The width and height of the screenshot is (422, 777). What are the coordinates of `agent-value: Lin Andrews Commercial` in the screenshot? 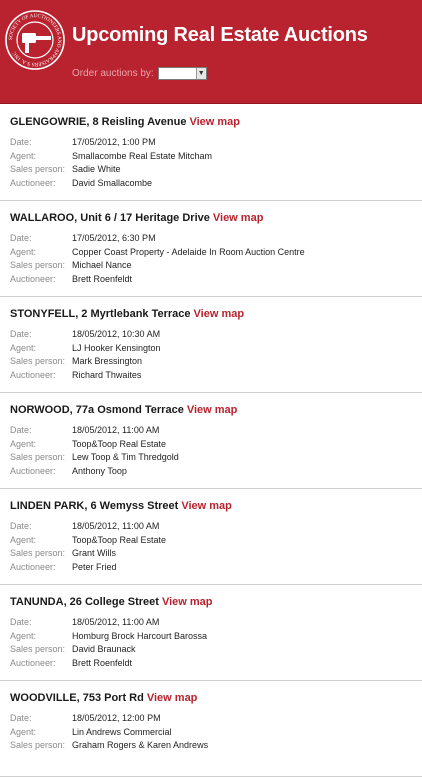 It's located at (122, 731).